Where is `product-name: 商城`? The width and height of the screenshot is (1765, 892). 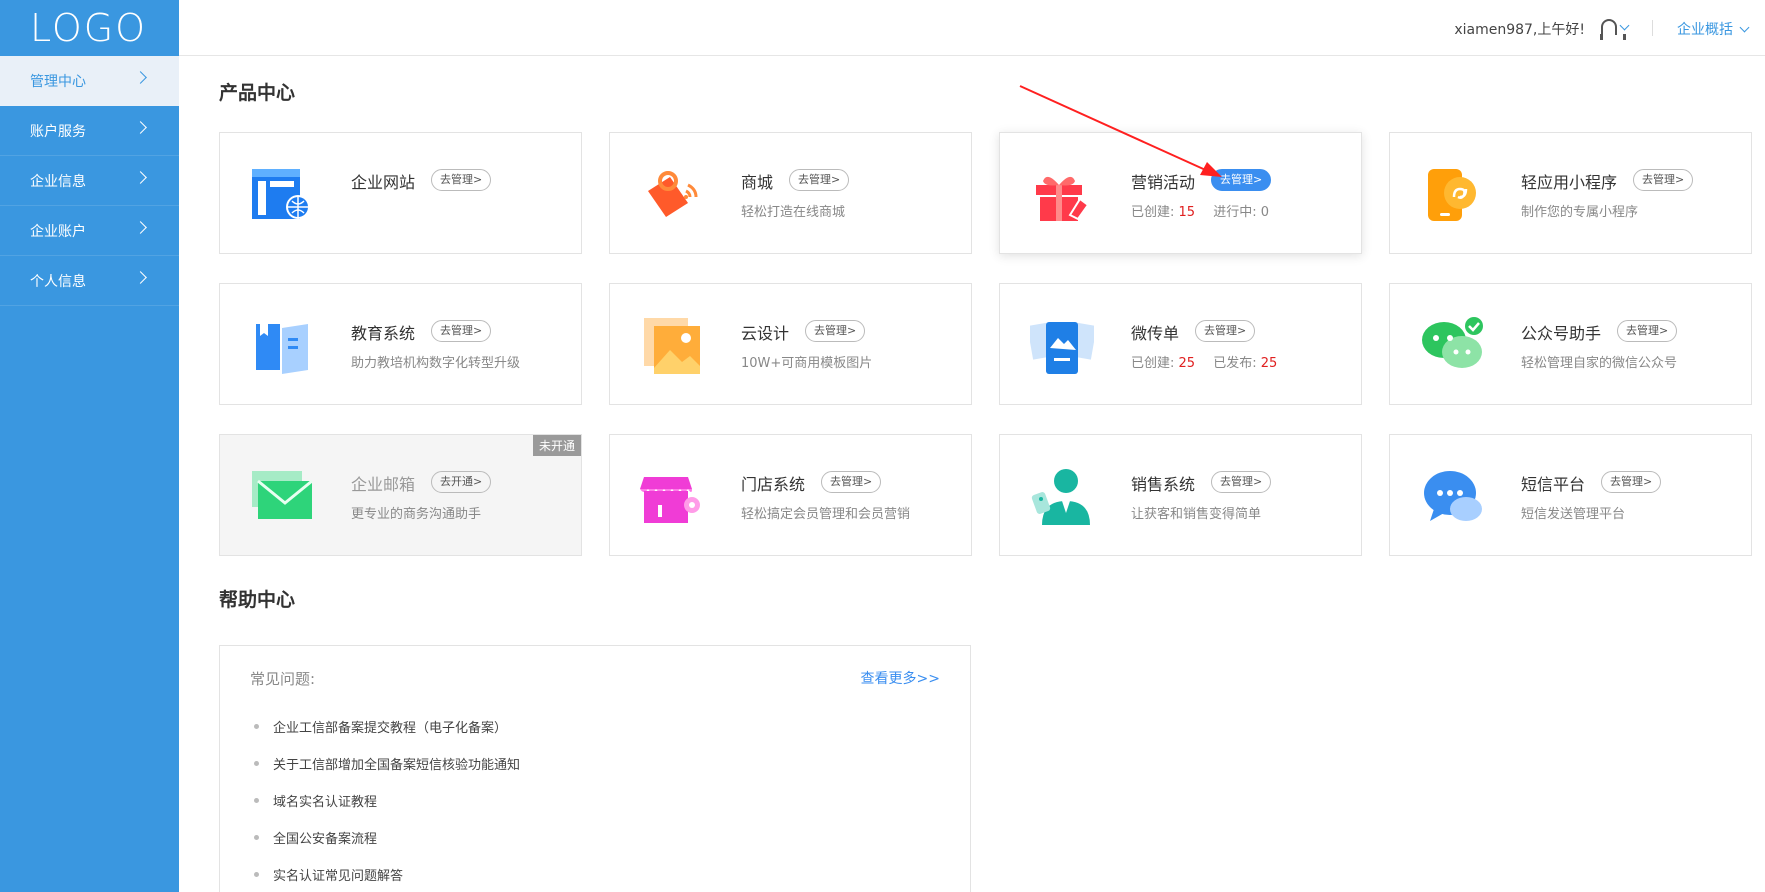
product-name: 商城 is located at coordinates (757, 182).